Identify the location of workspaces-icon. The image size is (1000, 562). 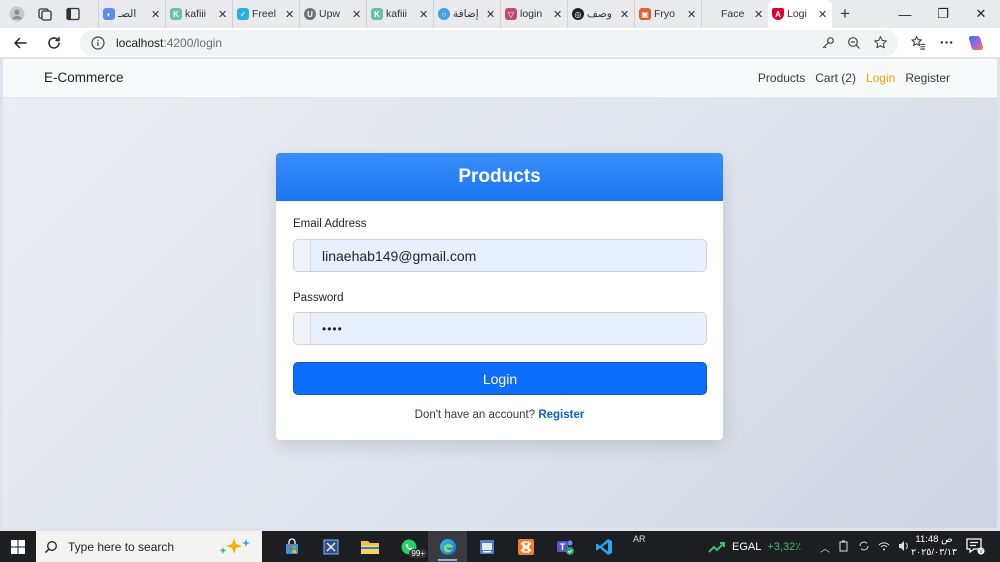
(45, 14).